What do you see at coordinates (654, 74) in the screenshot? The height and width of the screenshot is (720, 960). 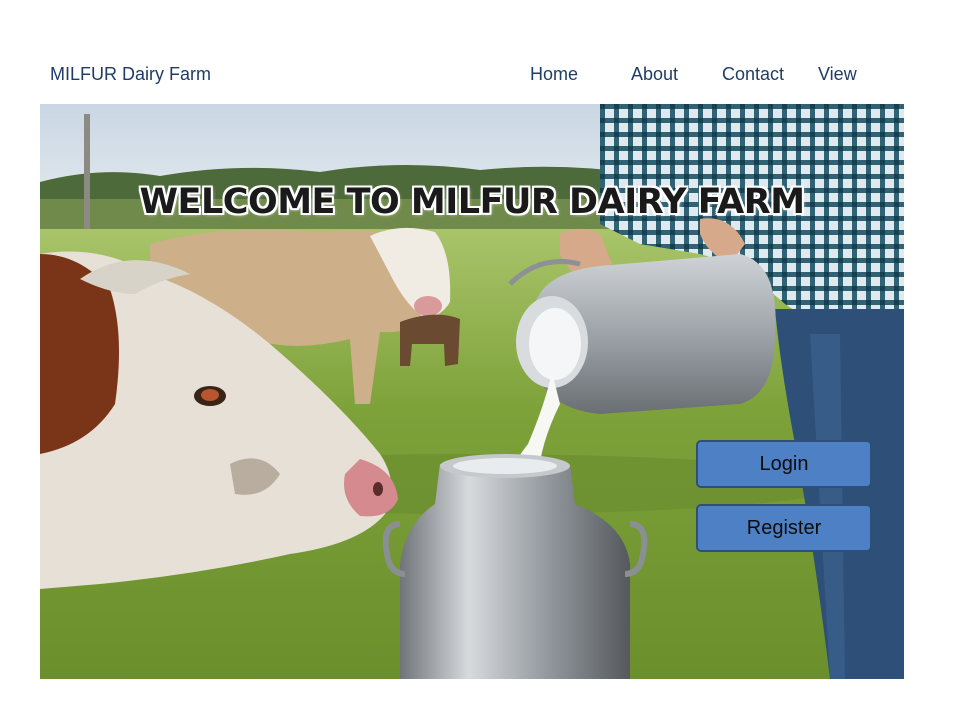 I see `nav-about: About` at bounding box center [654, 74].